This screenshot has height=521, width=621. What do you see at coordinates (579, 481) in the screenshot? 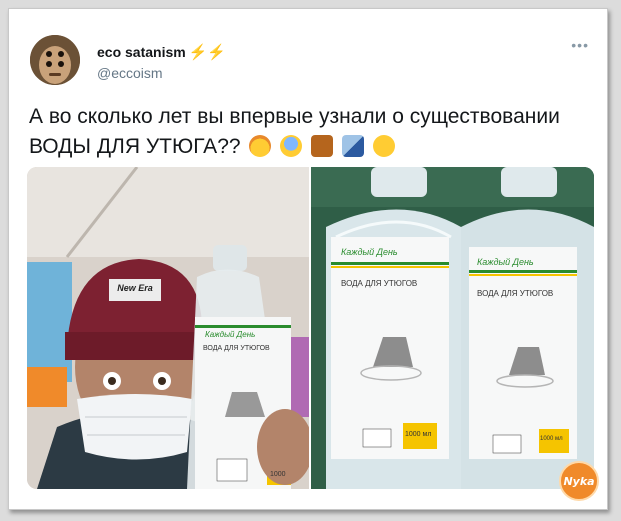
I see `nyka-watermark-logo: Nyka` at bounding box center [579, 481].